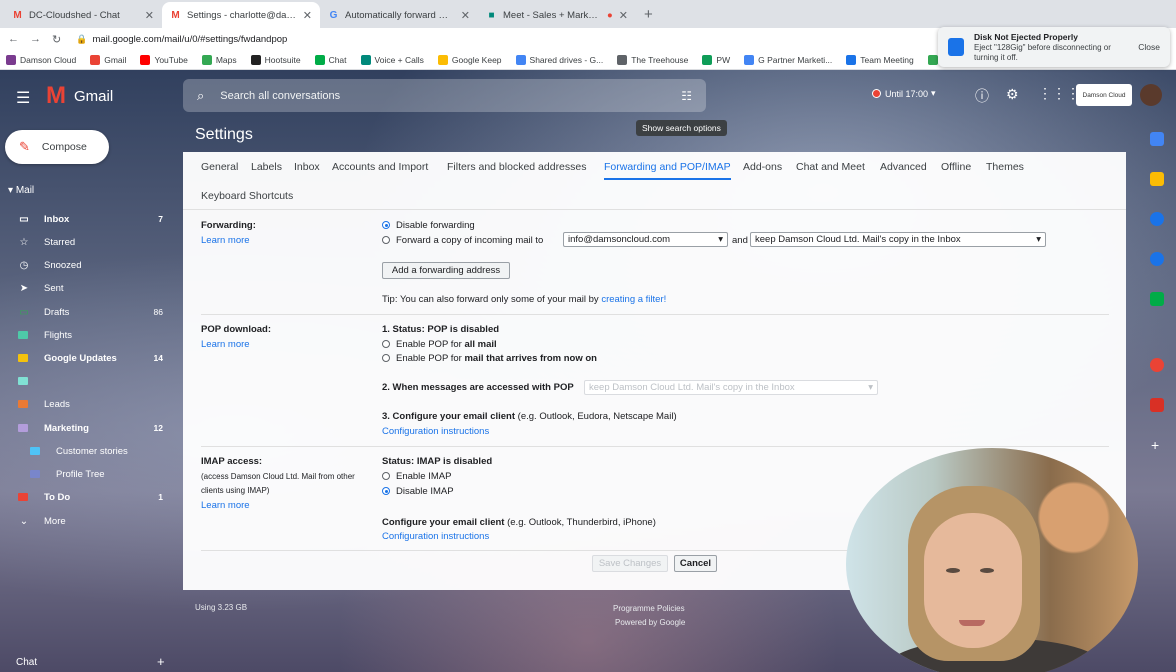 This screenshot has width=1176, height=672. I want to click on calendar-icon, so click(1157, 139).